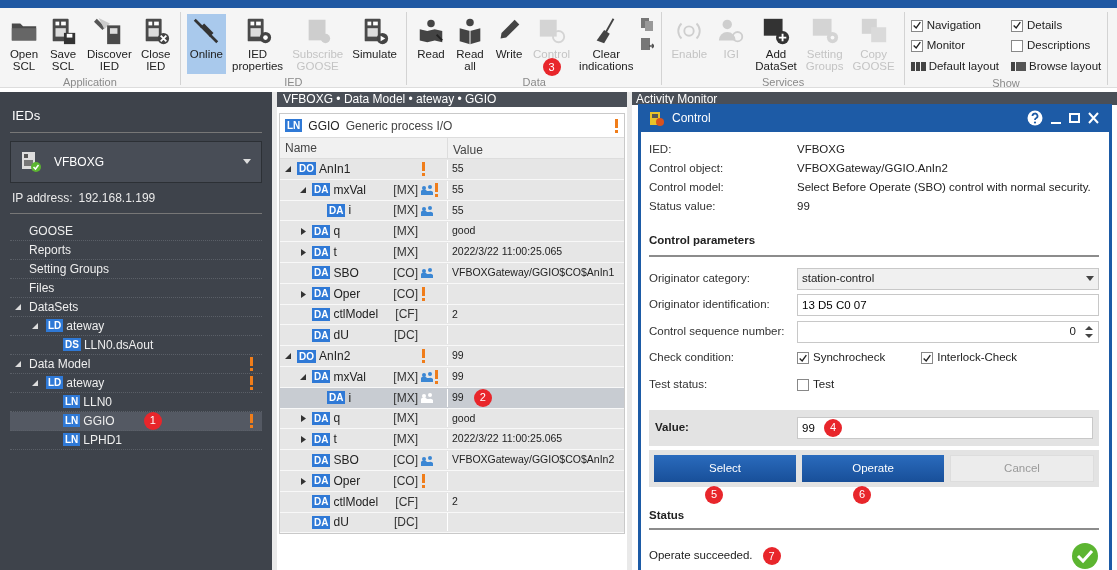 The height and width of the screenshot is (570, 1117). Describe the element at coordinates (136, 231) in the screenshot. I see `tree-item: GOOSE` at that location.